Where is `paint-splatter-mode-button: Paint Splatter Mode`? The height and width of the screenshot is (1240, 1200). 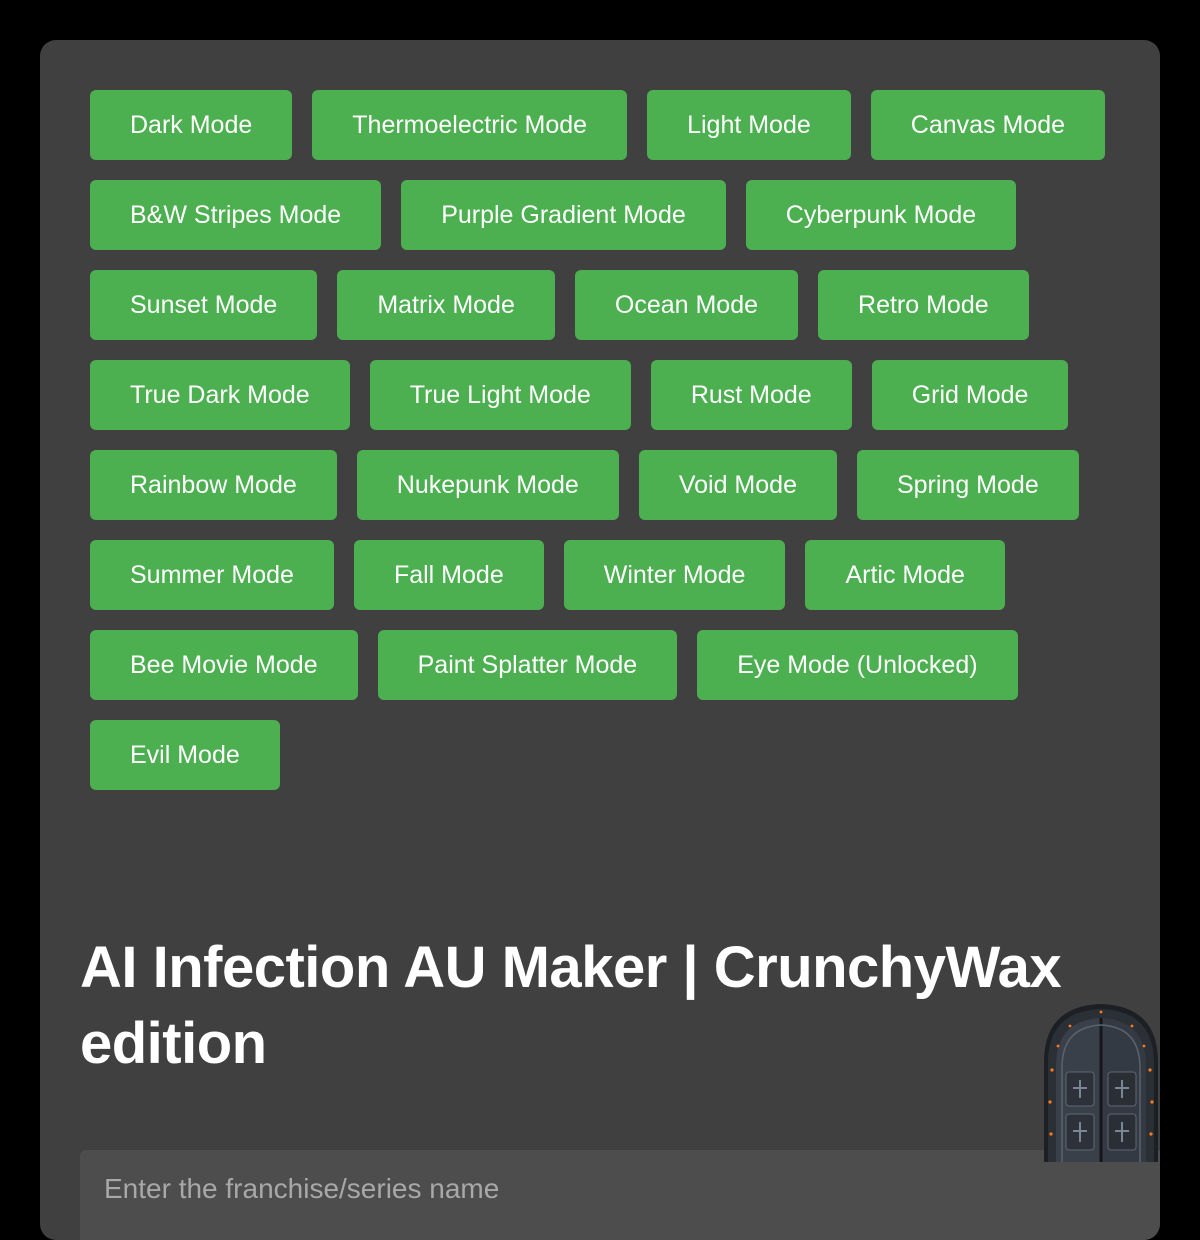 paint-splatter-mode-button: Paint Splatter Mode is located at coordinates (527, 665).